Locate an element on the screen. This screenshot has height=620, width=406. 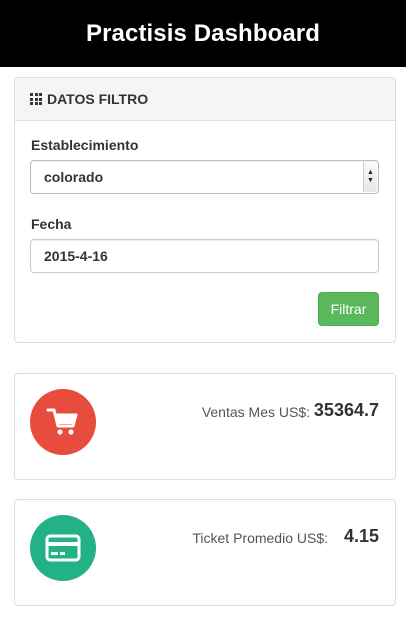
establecimiento-label: Establecimiento is located at coordinates (85, 145).